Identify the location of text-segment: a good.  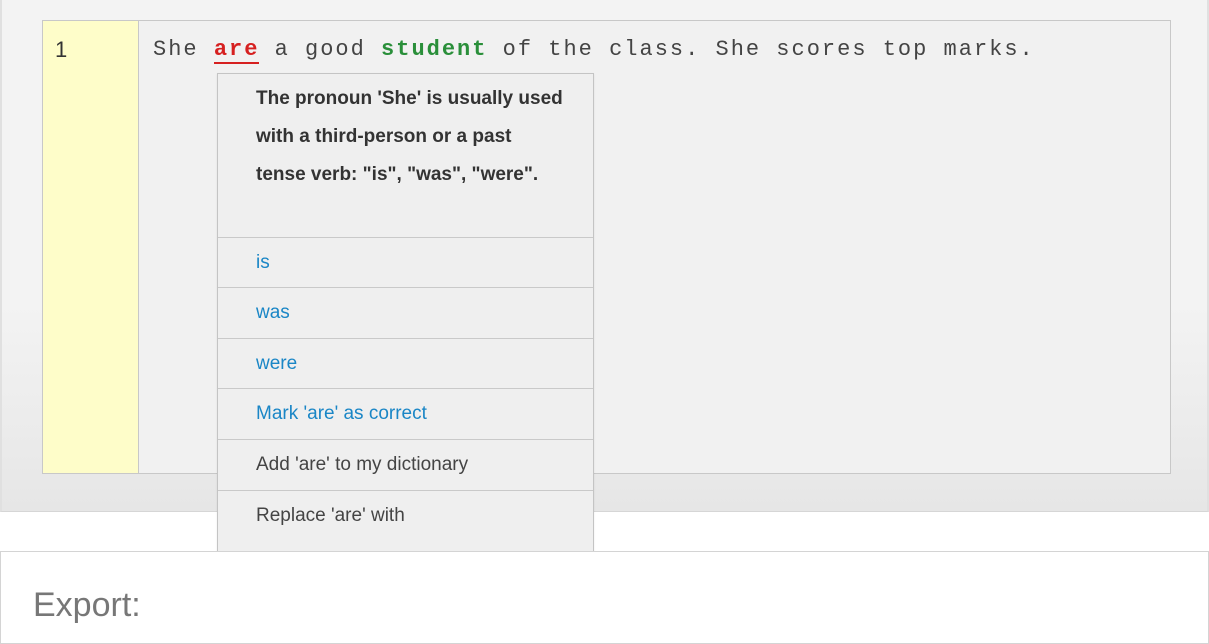
(320, 49).